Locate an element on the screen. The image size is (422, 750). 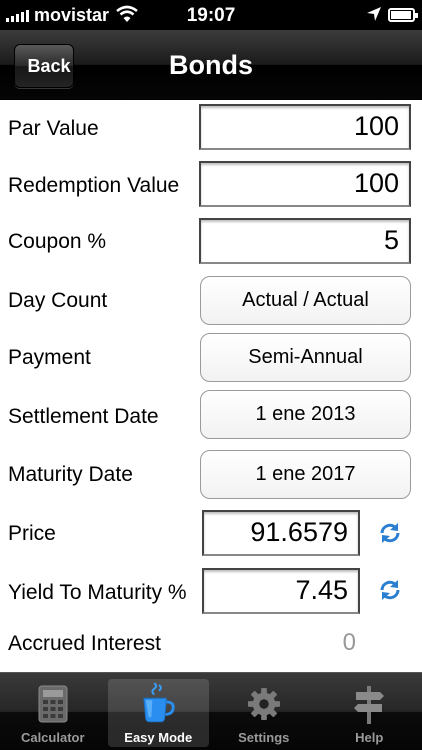
tab-calculator: Calculator is located at coordinates (53, 711).